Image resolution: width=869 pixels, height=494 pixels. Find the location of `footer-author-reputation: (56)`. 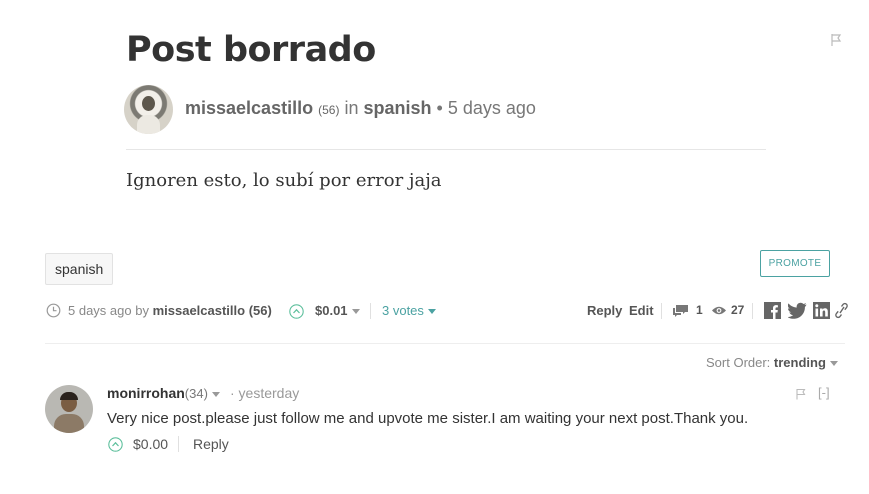

footer-author-reputation: (56) is located at coordinates (260, 310).